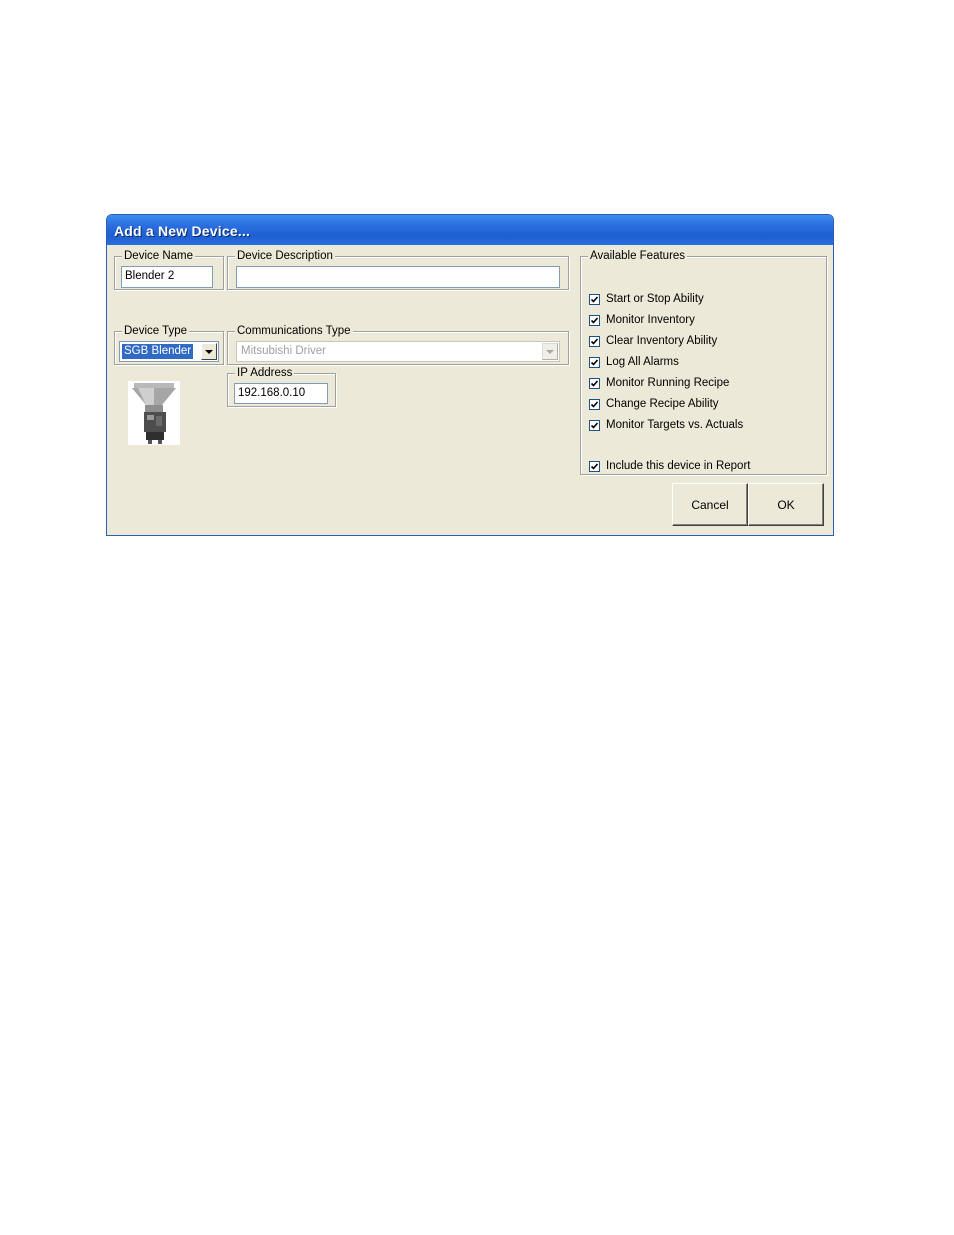 The image size is (954, 1235). I want to click on blender-icon, so click(154, 413).